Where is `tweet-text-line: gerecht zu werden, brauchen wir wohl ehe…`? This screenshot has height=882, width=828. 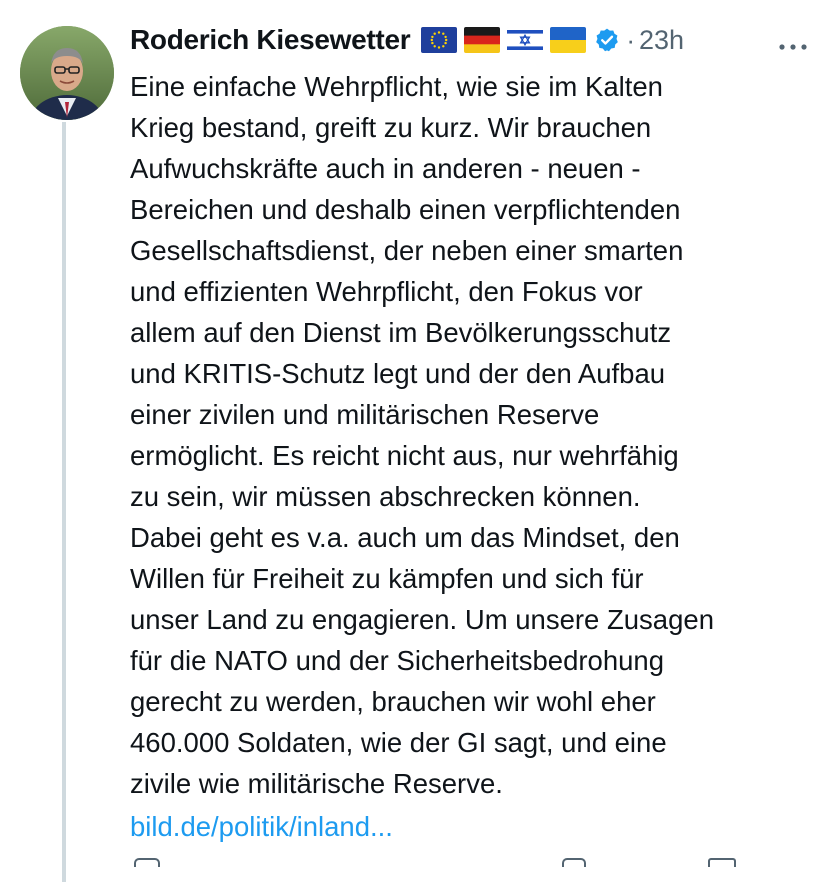
tweet-text-line: gerecht zu werden, brauchen wir wohl ehe… is located at coordinates (393, 701).